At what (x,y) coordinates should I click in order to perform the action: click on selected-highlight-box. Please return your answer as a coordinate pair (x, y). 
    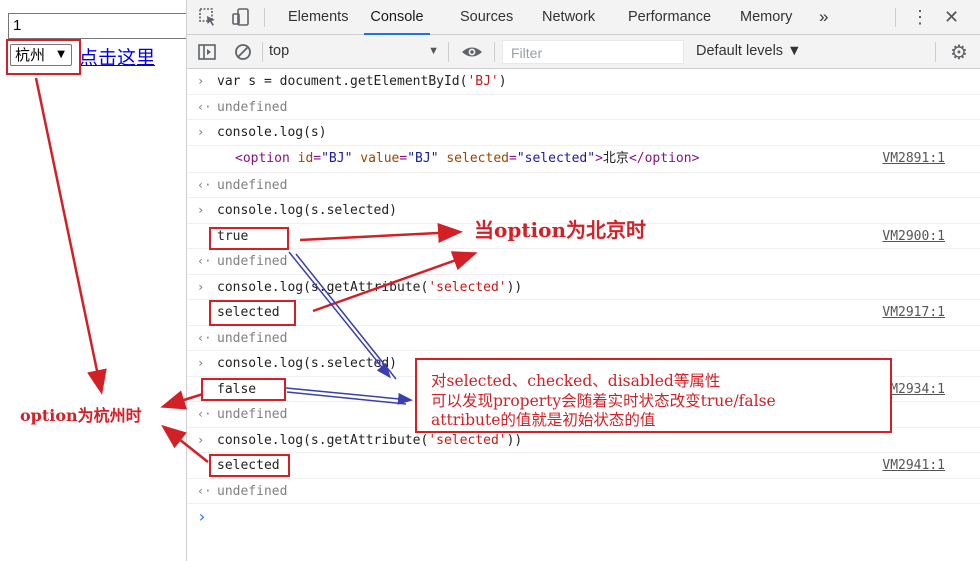
    Looking at the image, I should click on (252, 313).